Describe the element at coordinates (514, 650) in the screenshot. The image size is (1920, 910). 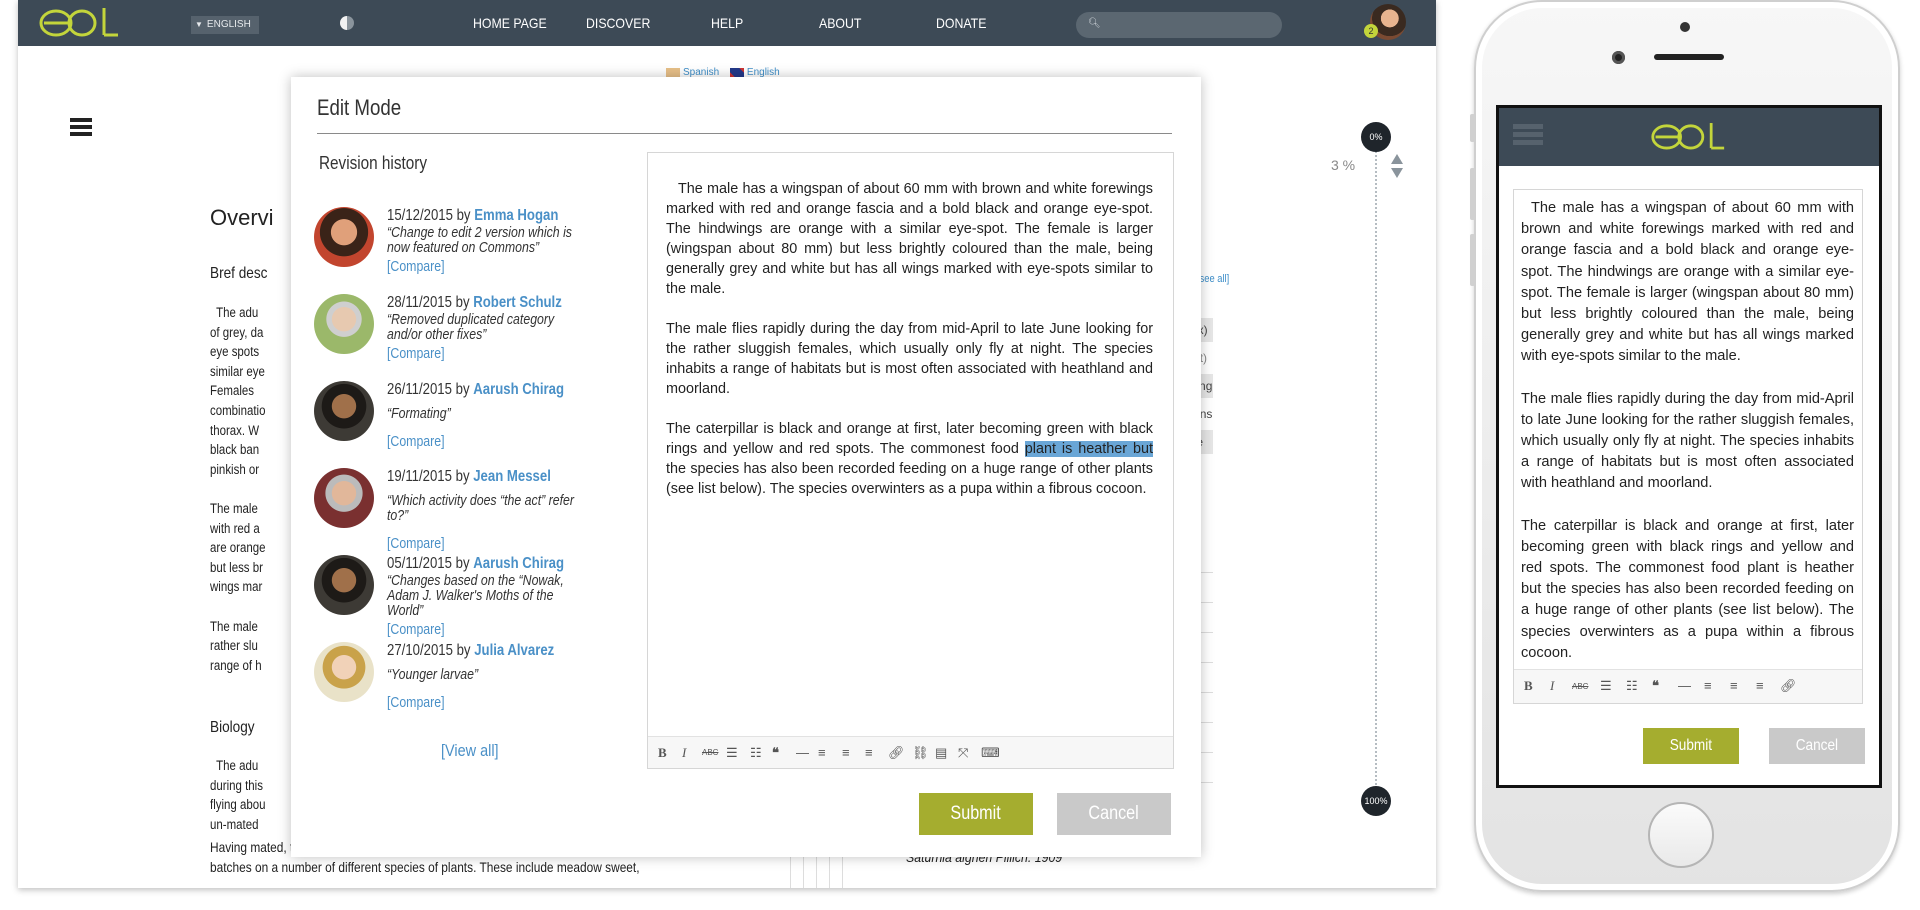
I see `revision-author-link: Julia Alvarez` at that location.